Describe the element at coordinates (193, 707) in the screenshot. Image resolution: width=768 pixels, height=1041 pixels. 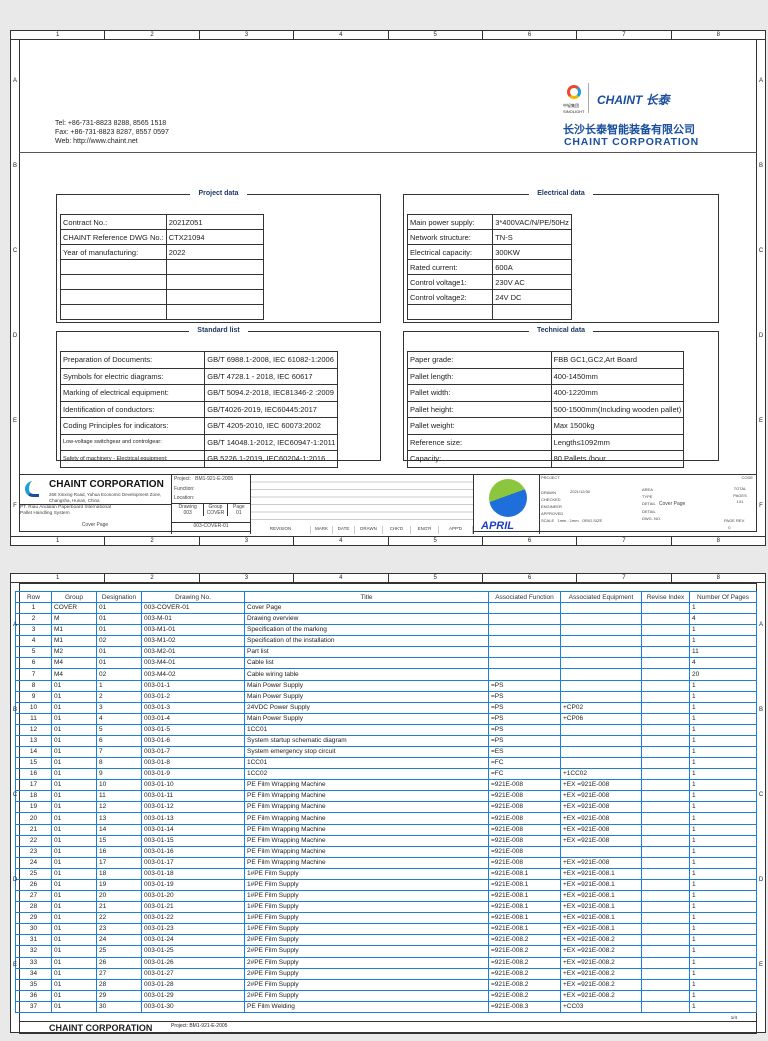
I see `table-cell: 003-01-3` at that location.